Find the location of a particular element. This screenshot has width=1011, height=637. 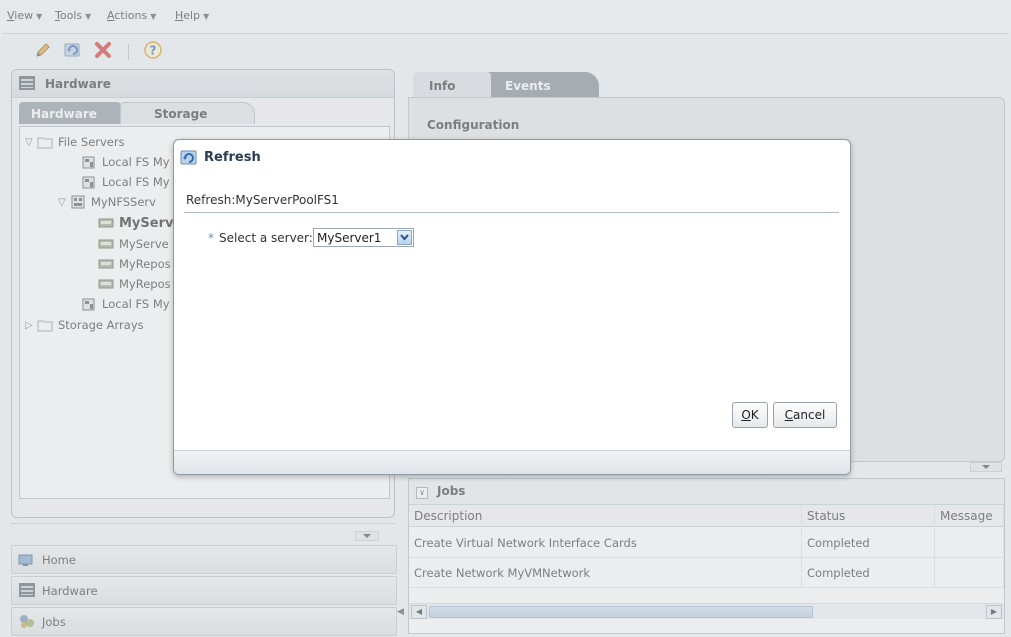

server-select: MyServer1 is located at coordinates (363, 237).